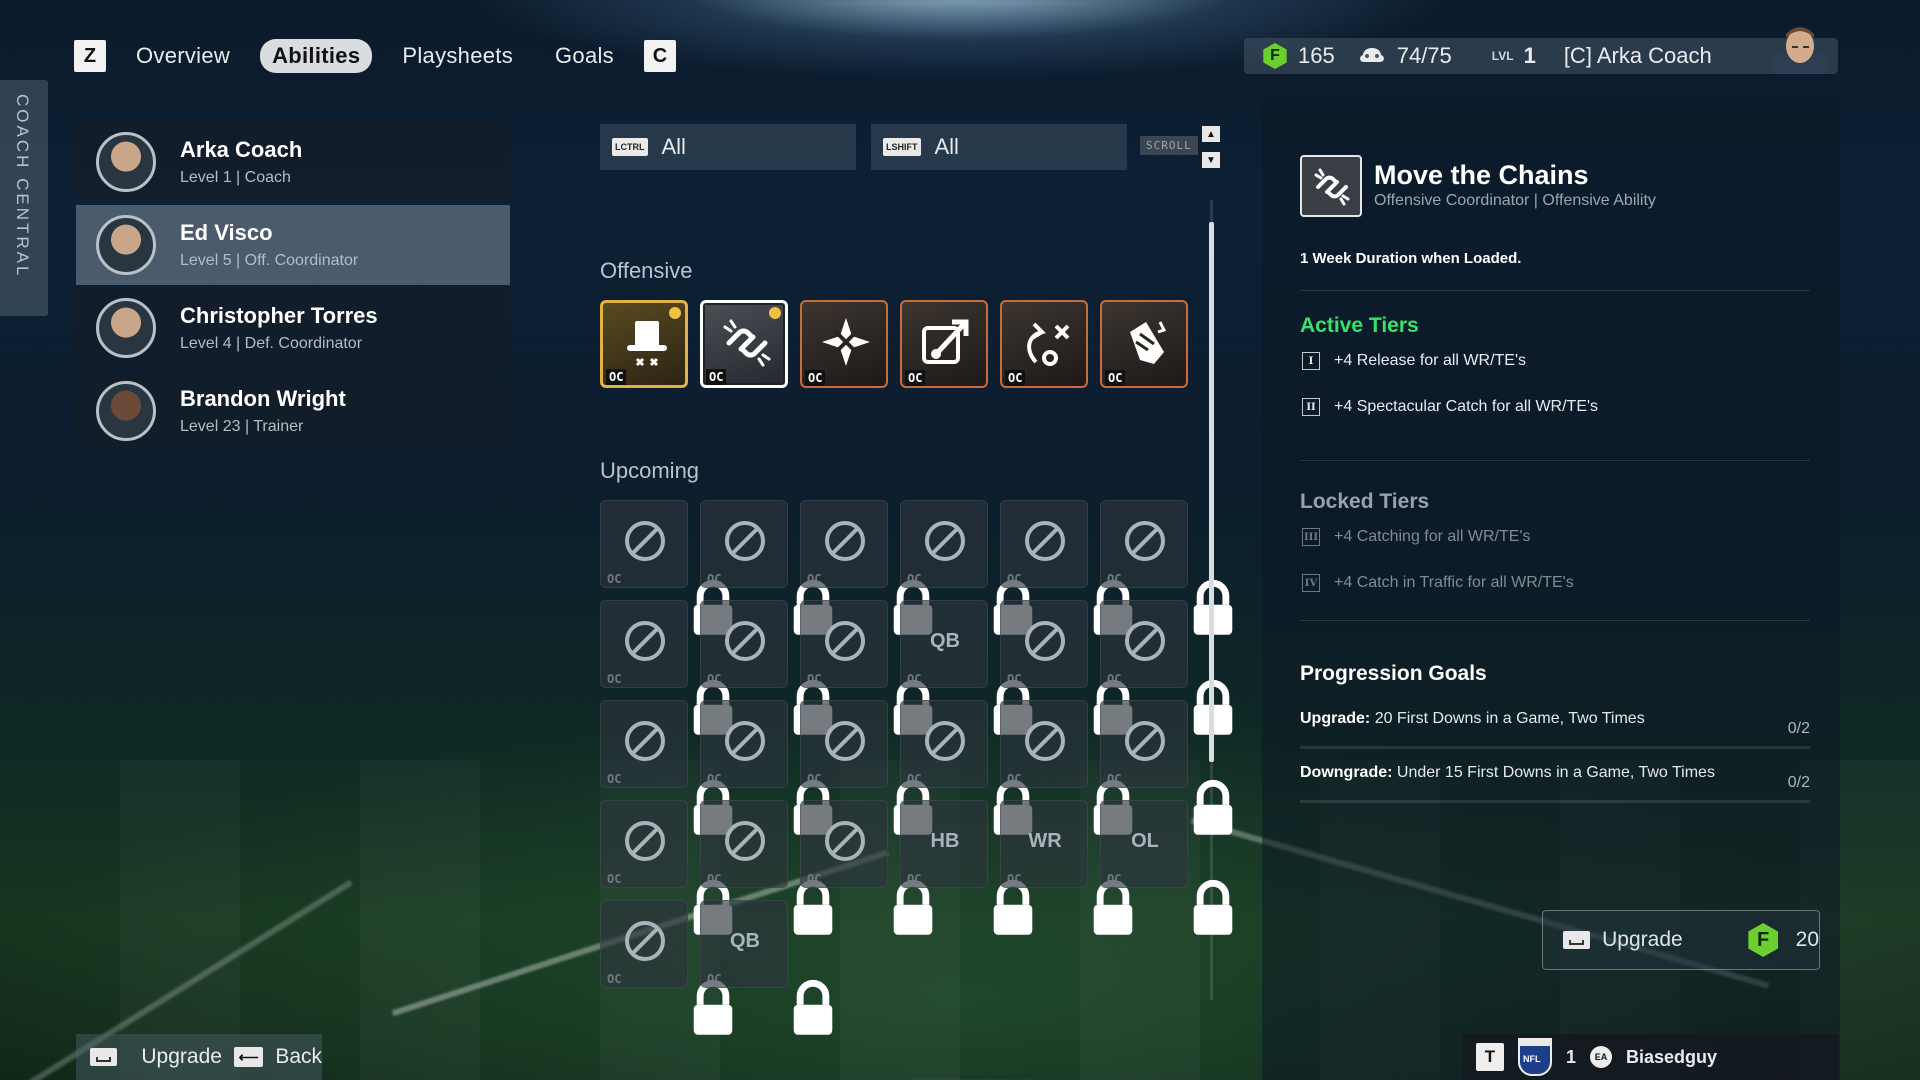 Image resolution: width=1920 pixels, height=1080 pixels. I want to click on bottom-action-bar: Upgrade ⟵ Back, so click(199, 1057).